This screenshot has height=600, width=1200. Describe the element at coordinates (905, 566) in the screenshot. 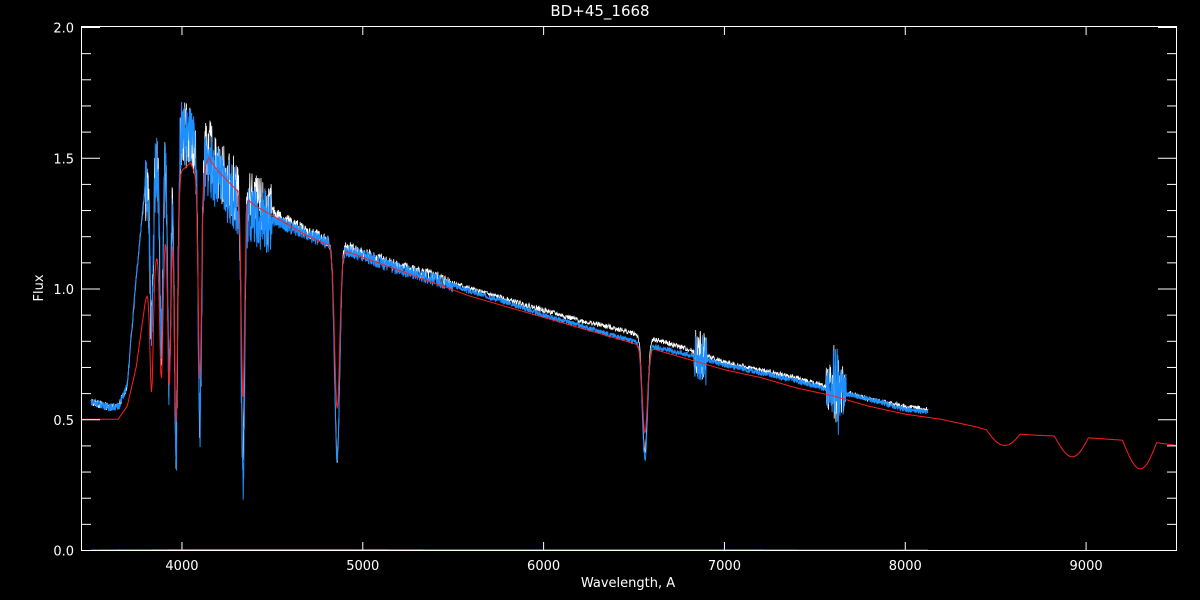

I see `x-tick-label: 8000` at that location.